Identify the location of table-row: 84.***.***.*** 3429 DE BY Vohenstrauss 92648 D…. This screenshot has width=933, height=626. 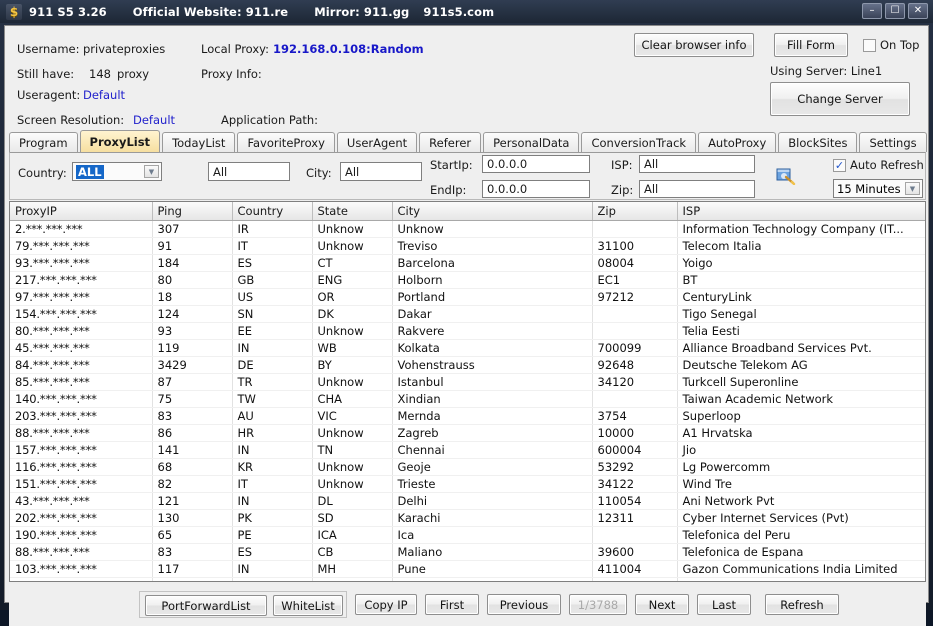
(467, 365).